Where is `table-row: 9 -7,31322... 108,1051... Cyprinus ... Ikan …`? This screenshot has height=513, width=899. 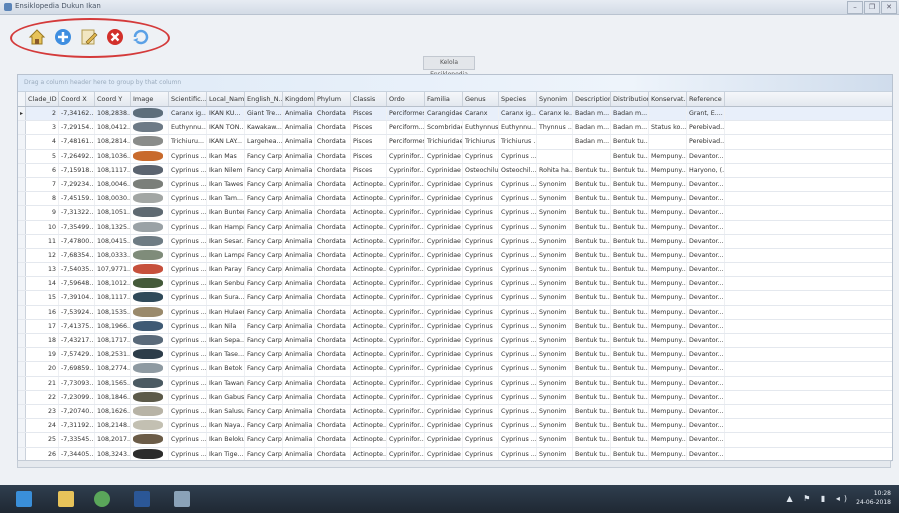 table-row: 9 -7,31322... 108,1051... Cyprinus ... Ikan … is located at coordinates (455, 213).